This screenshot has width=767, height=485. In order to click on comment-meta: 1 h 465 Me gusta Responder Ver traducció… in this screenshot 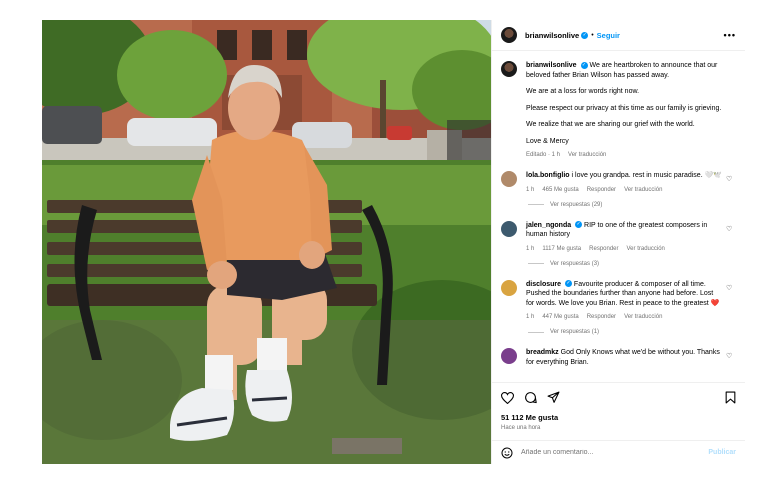, I will do `click(624, 190)`.